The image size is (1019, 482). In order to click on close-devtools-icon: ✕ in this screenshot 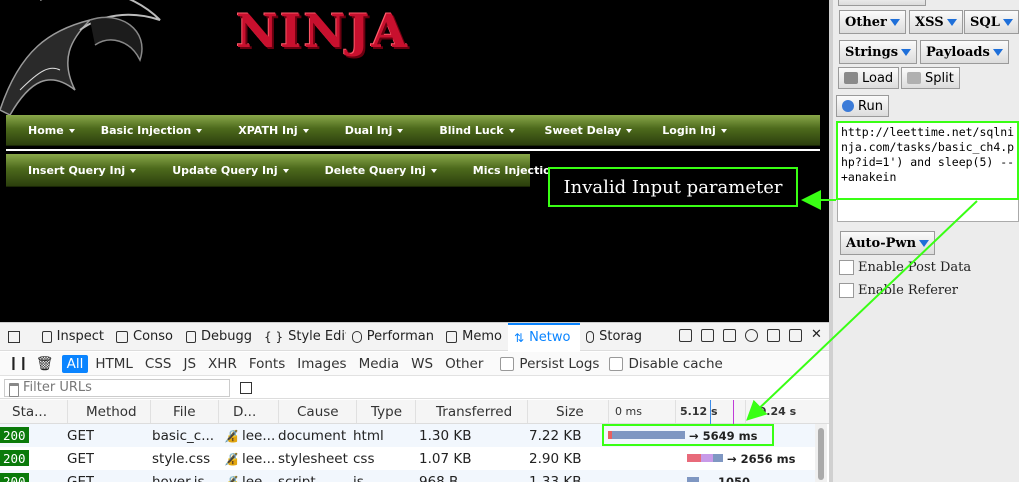, I will do `click(817, 335)`.